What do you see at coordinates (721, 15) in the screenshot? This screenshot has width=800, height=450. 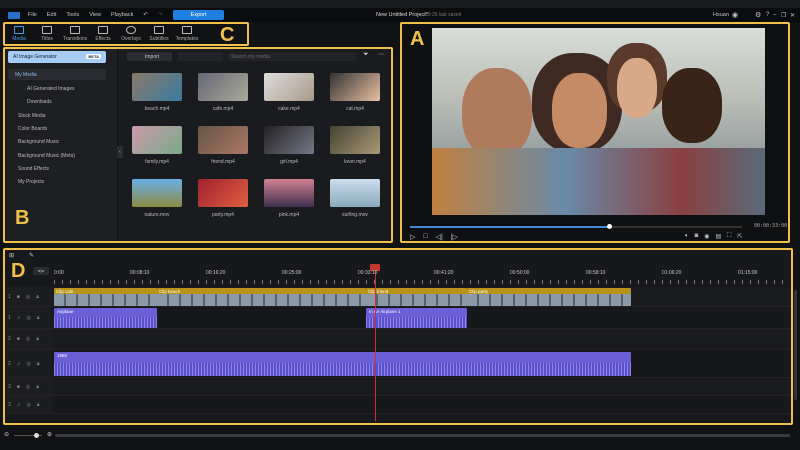 I see `user-name: Hsuan` at bounding box center [721, 15].